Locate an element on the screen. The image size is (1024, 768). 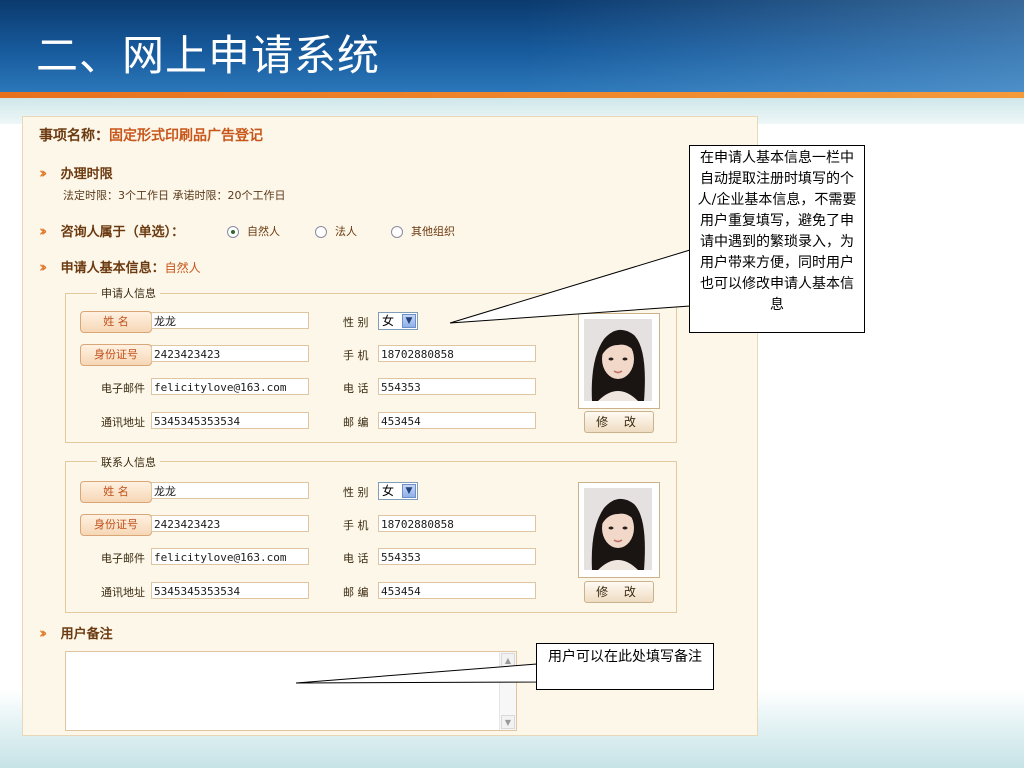
remarks-callout: 用户可以在此处填写备注 is located at coordinates (625, 666).